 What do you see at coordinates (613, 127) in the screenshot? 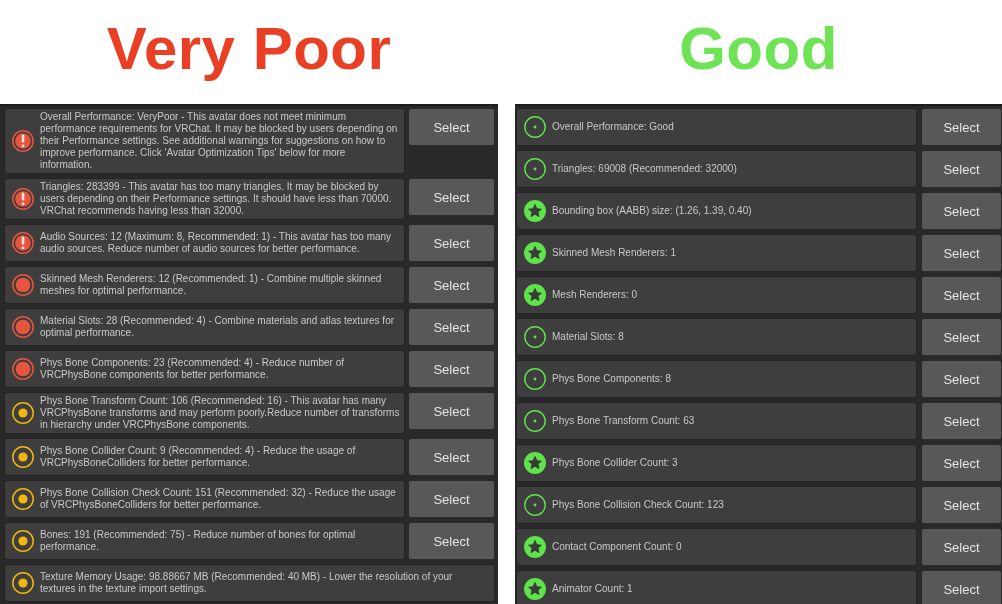
I see `message-text: Overall Performance: Good` at bounding box center [613, 127].